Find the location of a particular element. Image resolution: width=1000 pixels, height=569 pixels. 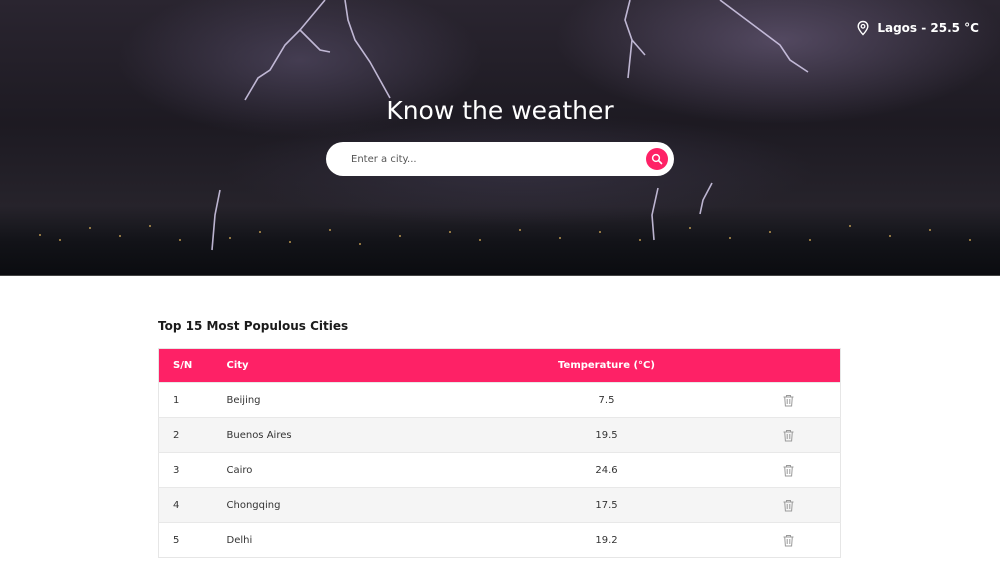

search-icon is located at coordinates (657, 159).